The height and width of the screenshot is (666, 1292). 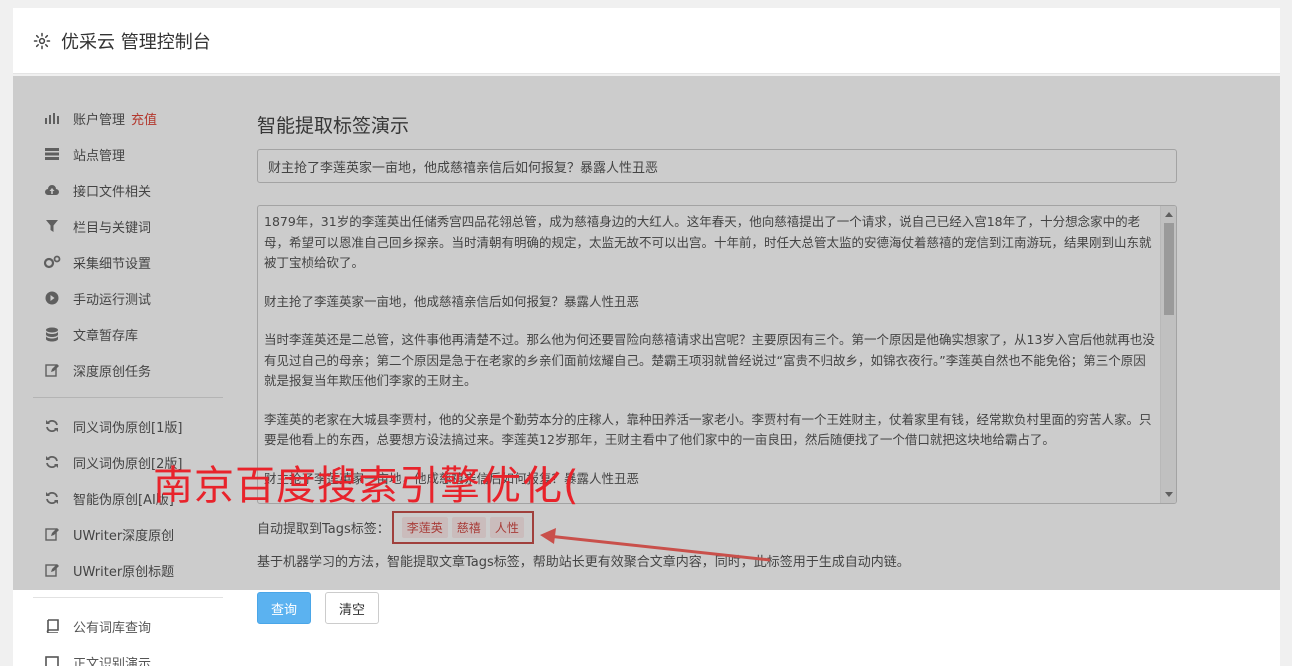 What do you see at coordinates (128, 655) in the screenshot?
I see `sidebar-item-text-recognition: 正文识别演示` at bounding box center [128, 655].